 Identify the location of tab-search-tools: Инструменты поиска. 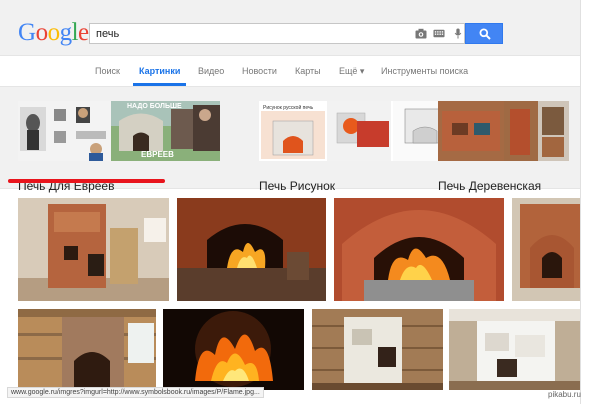
(424, 71).